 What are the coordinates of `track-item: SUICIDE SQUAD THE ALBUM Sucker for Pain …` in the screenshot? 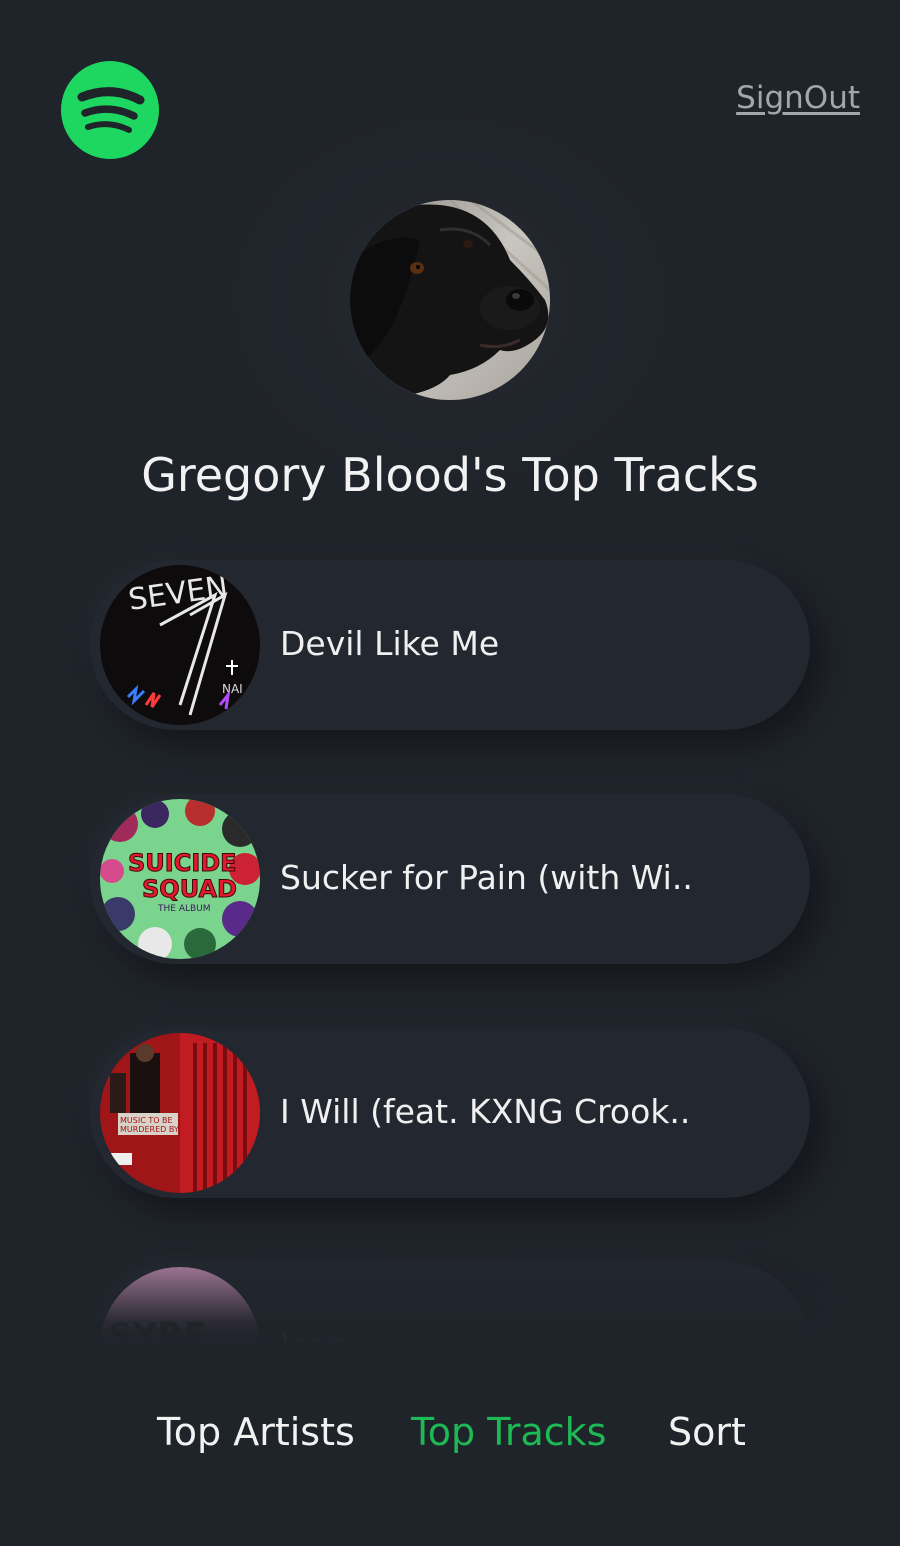 It's located at (450, 879).